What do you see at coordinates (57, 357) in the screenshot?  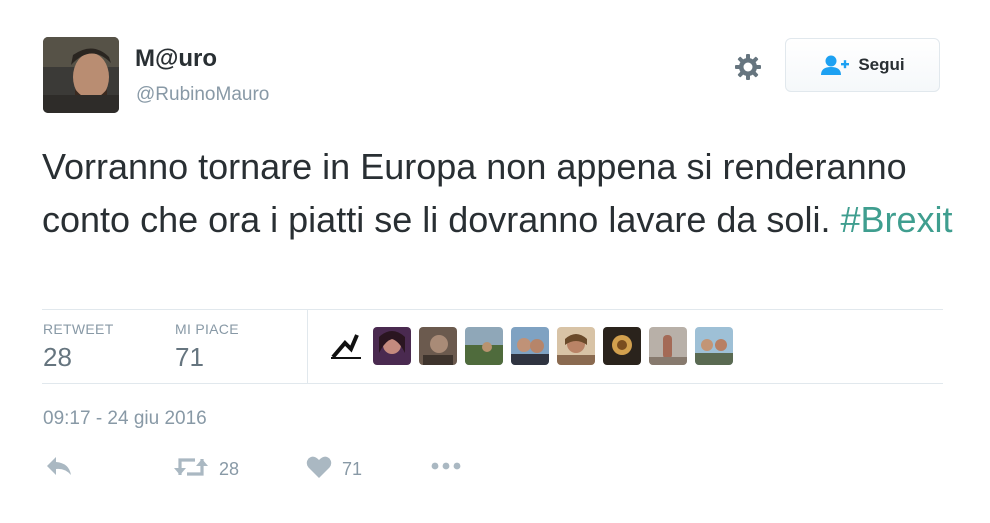 I see `retweets-count: 28` at bounding box center [57, 357].